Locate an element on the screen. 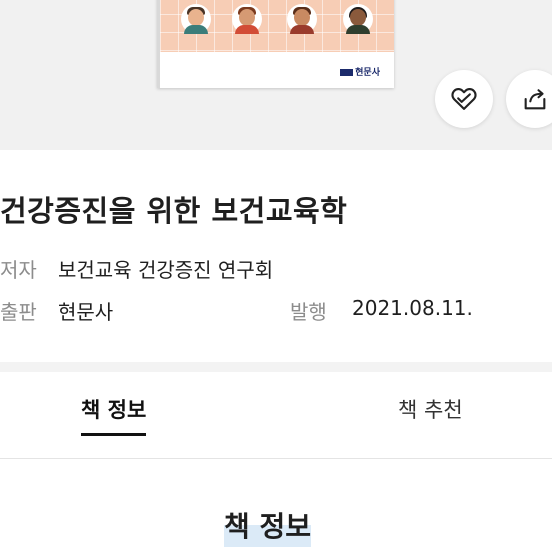 The width and height of the screenshot is (552, 552). share-button is located at coordinates (529, 99).